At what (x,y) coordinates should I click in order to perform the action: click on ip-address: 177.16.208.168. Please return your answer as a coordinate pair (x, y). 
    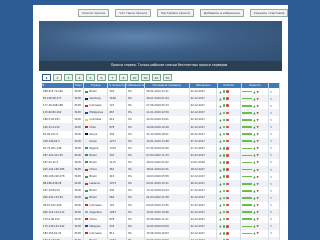
    Looking at the image, I should click on (53, 105).